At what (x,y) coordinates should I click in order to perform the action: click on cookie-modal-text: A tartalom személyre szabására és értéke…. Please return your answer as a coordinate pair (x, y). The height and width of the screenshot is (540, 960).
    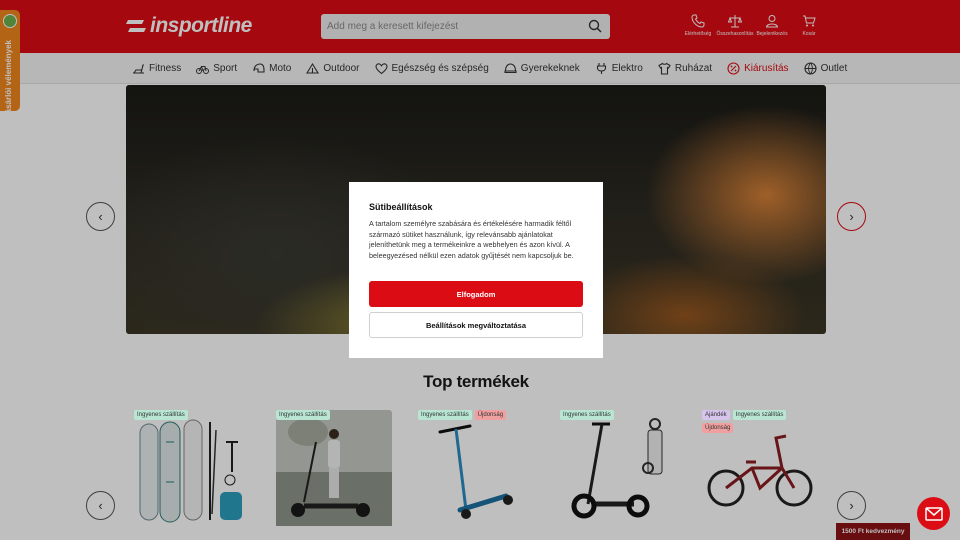
    Looking at the image, I should click on (471, 239).